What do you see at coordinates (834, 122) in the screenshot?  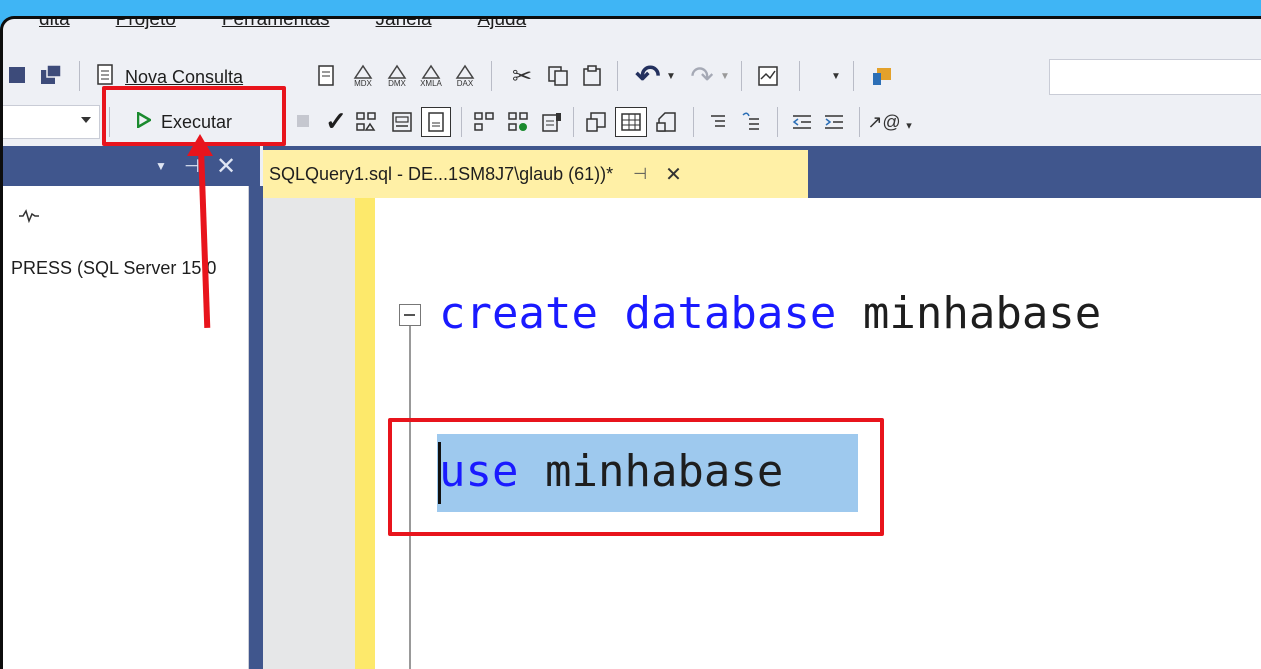 I see `increase-indent-icon` at bounding box center [834, 122].